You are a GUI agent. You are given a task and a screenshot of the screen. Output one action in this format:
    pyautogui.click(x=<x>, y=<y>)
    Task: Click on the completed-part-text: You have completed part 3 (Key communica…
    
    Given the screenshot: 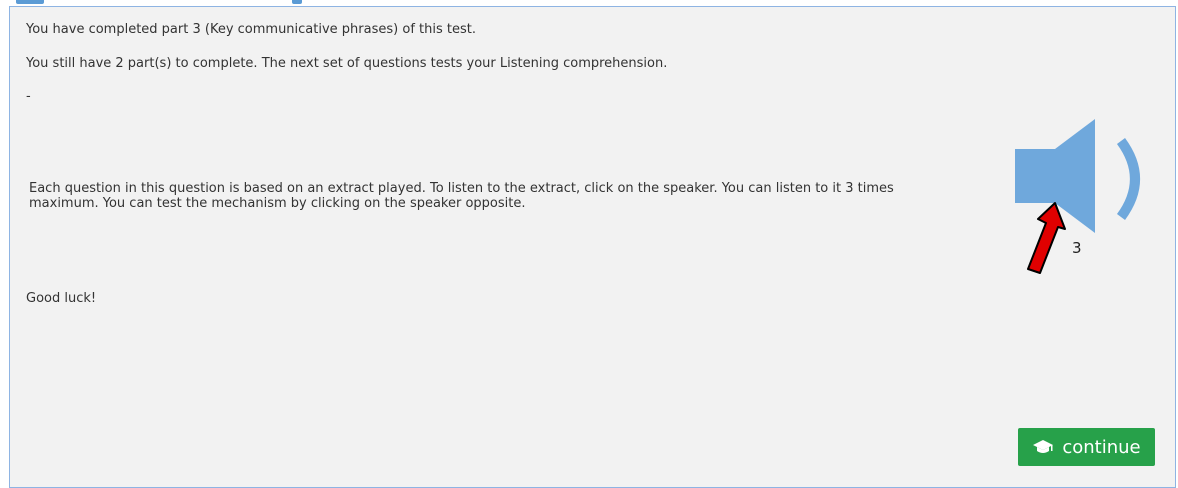 What is the action you would take?
    pyautogui.click(x=251, y=29)
    